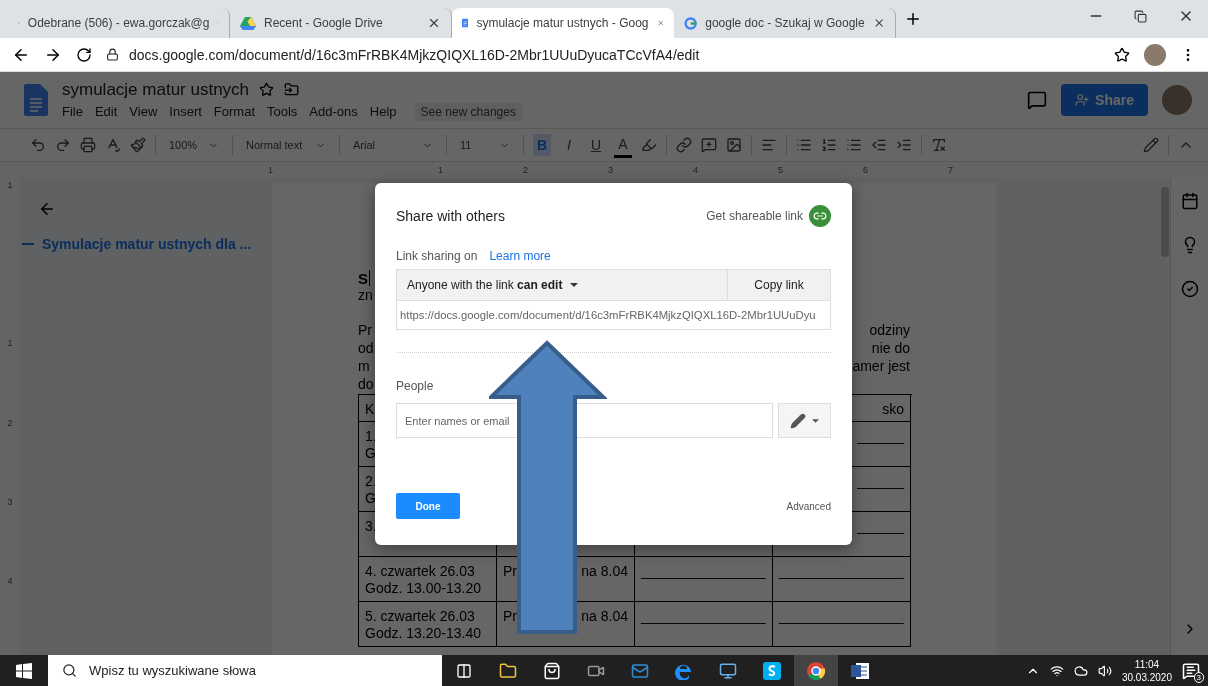 The image size is (1208, 686). What do you see at coordinates (1198, 677) in the screenshot?
I see `notification-count: 3` at bounding box center [1198, 677].